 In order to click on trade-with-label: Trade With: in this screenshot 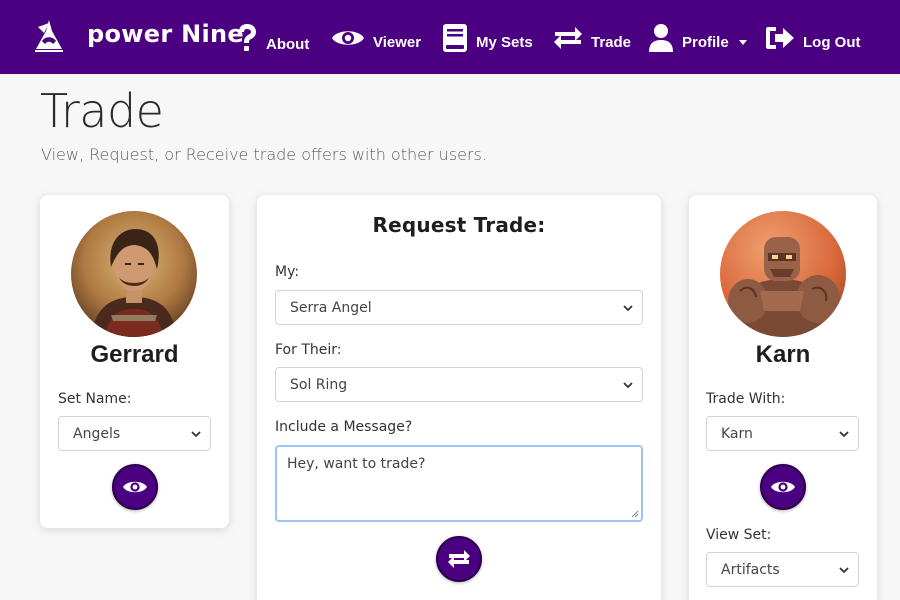, I will do `click(746, 399)`.